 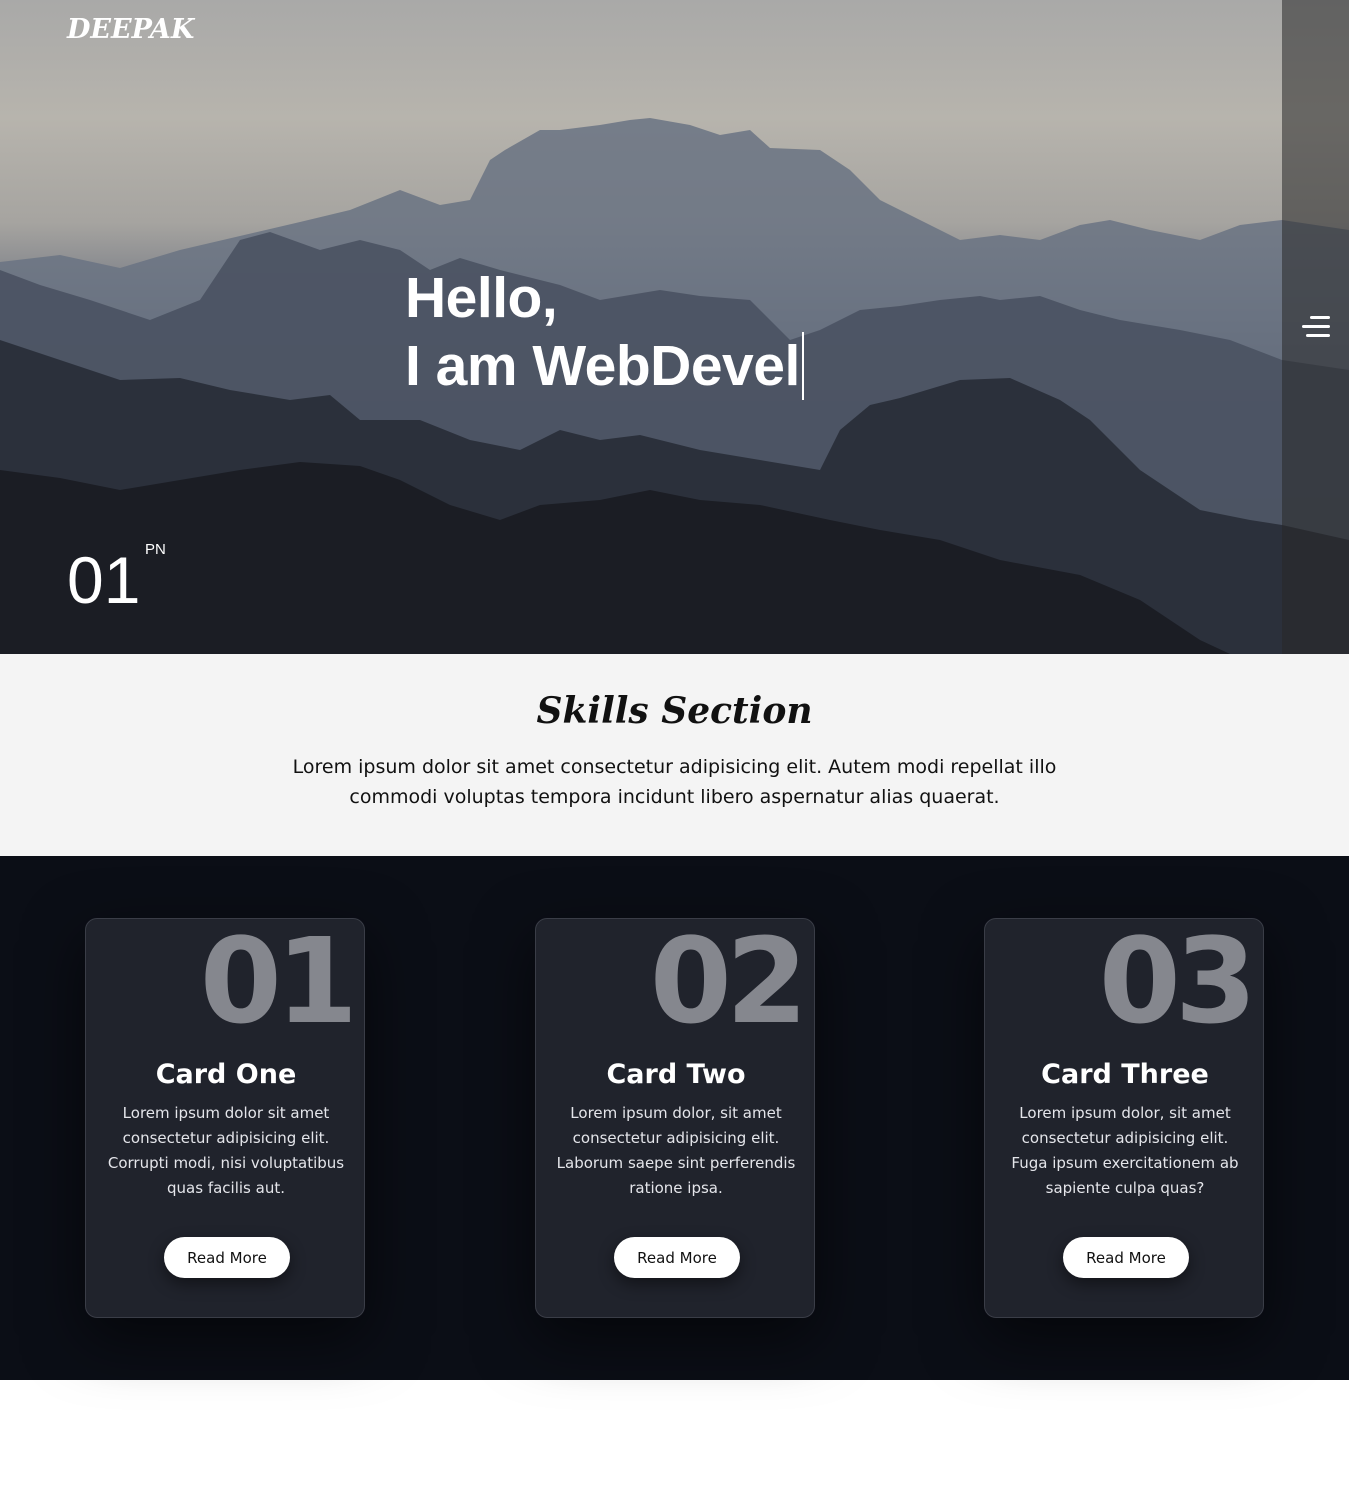 I want to click on hero-typed-text: I am WebDevel, so click(x=604, y=366).